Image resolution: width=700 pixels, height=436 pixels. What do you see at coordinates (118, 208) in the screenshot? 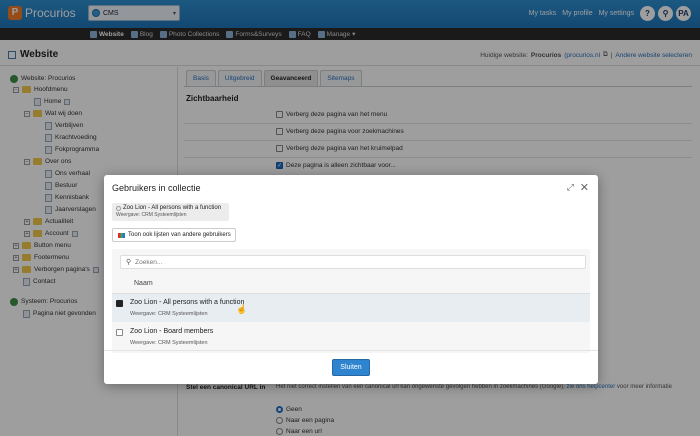
I see `radio-circle-icon` at bounding box center [118, 208].